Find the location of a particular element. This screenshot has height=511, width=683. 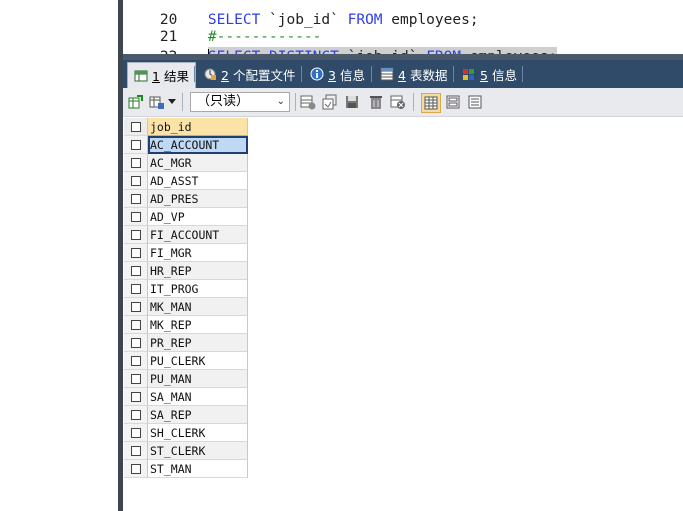

job-id-cell: SH_CLERK is located at coordinates (198, 433).